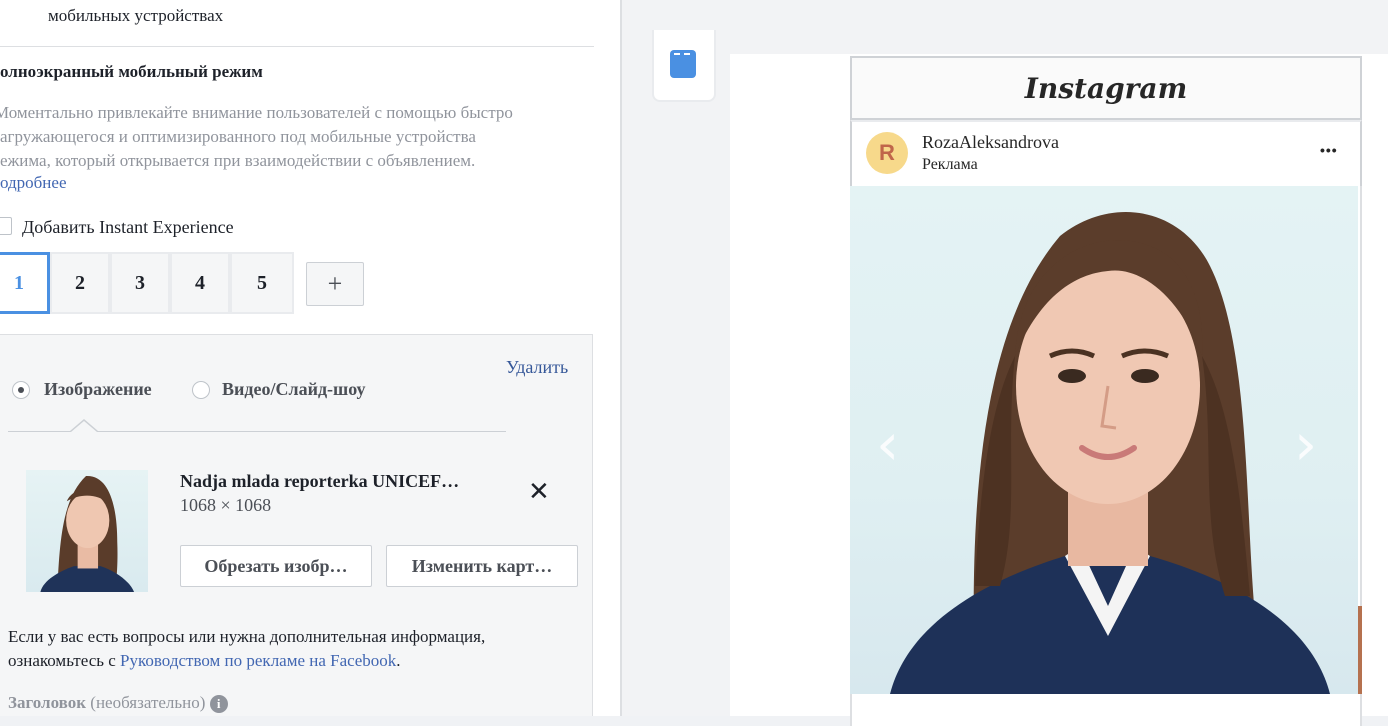 Image resolution: width=1388 pixels, height=726 pixels. I want to click on add-card-button: +, so click(335, 284).